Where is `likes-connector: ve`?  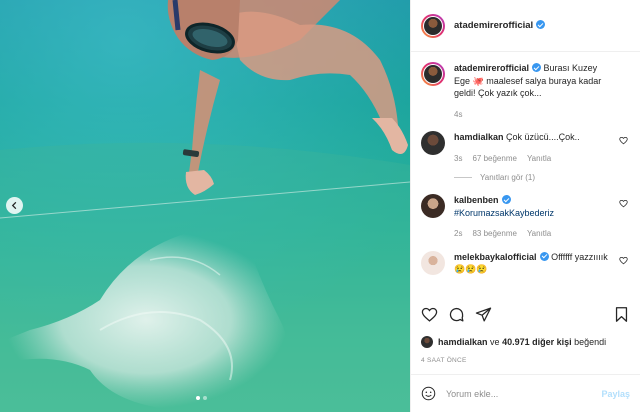
likes-connector: ve is located at coordinates (495, 342).